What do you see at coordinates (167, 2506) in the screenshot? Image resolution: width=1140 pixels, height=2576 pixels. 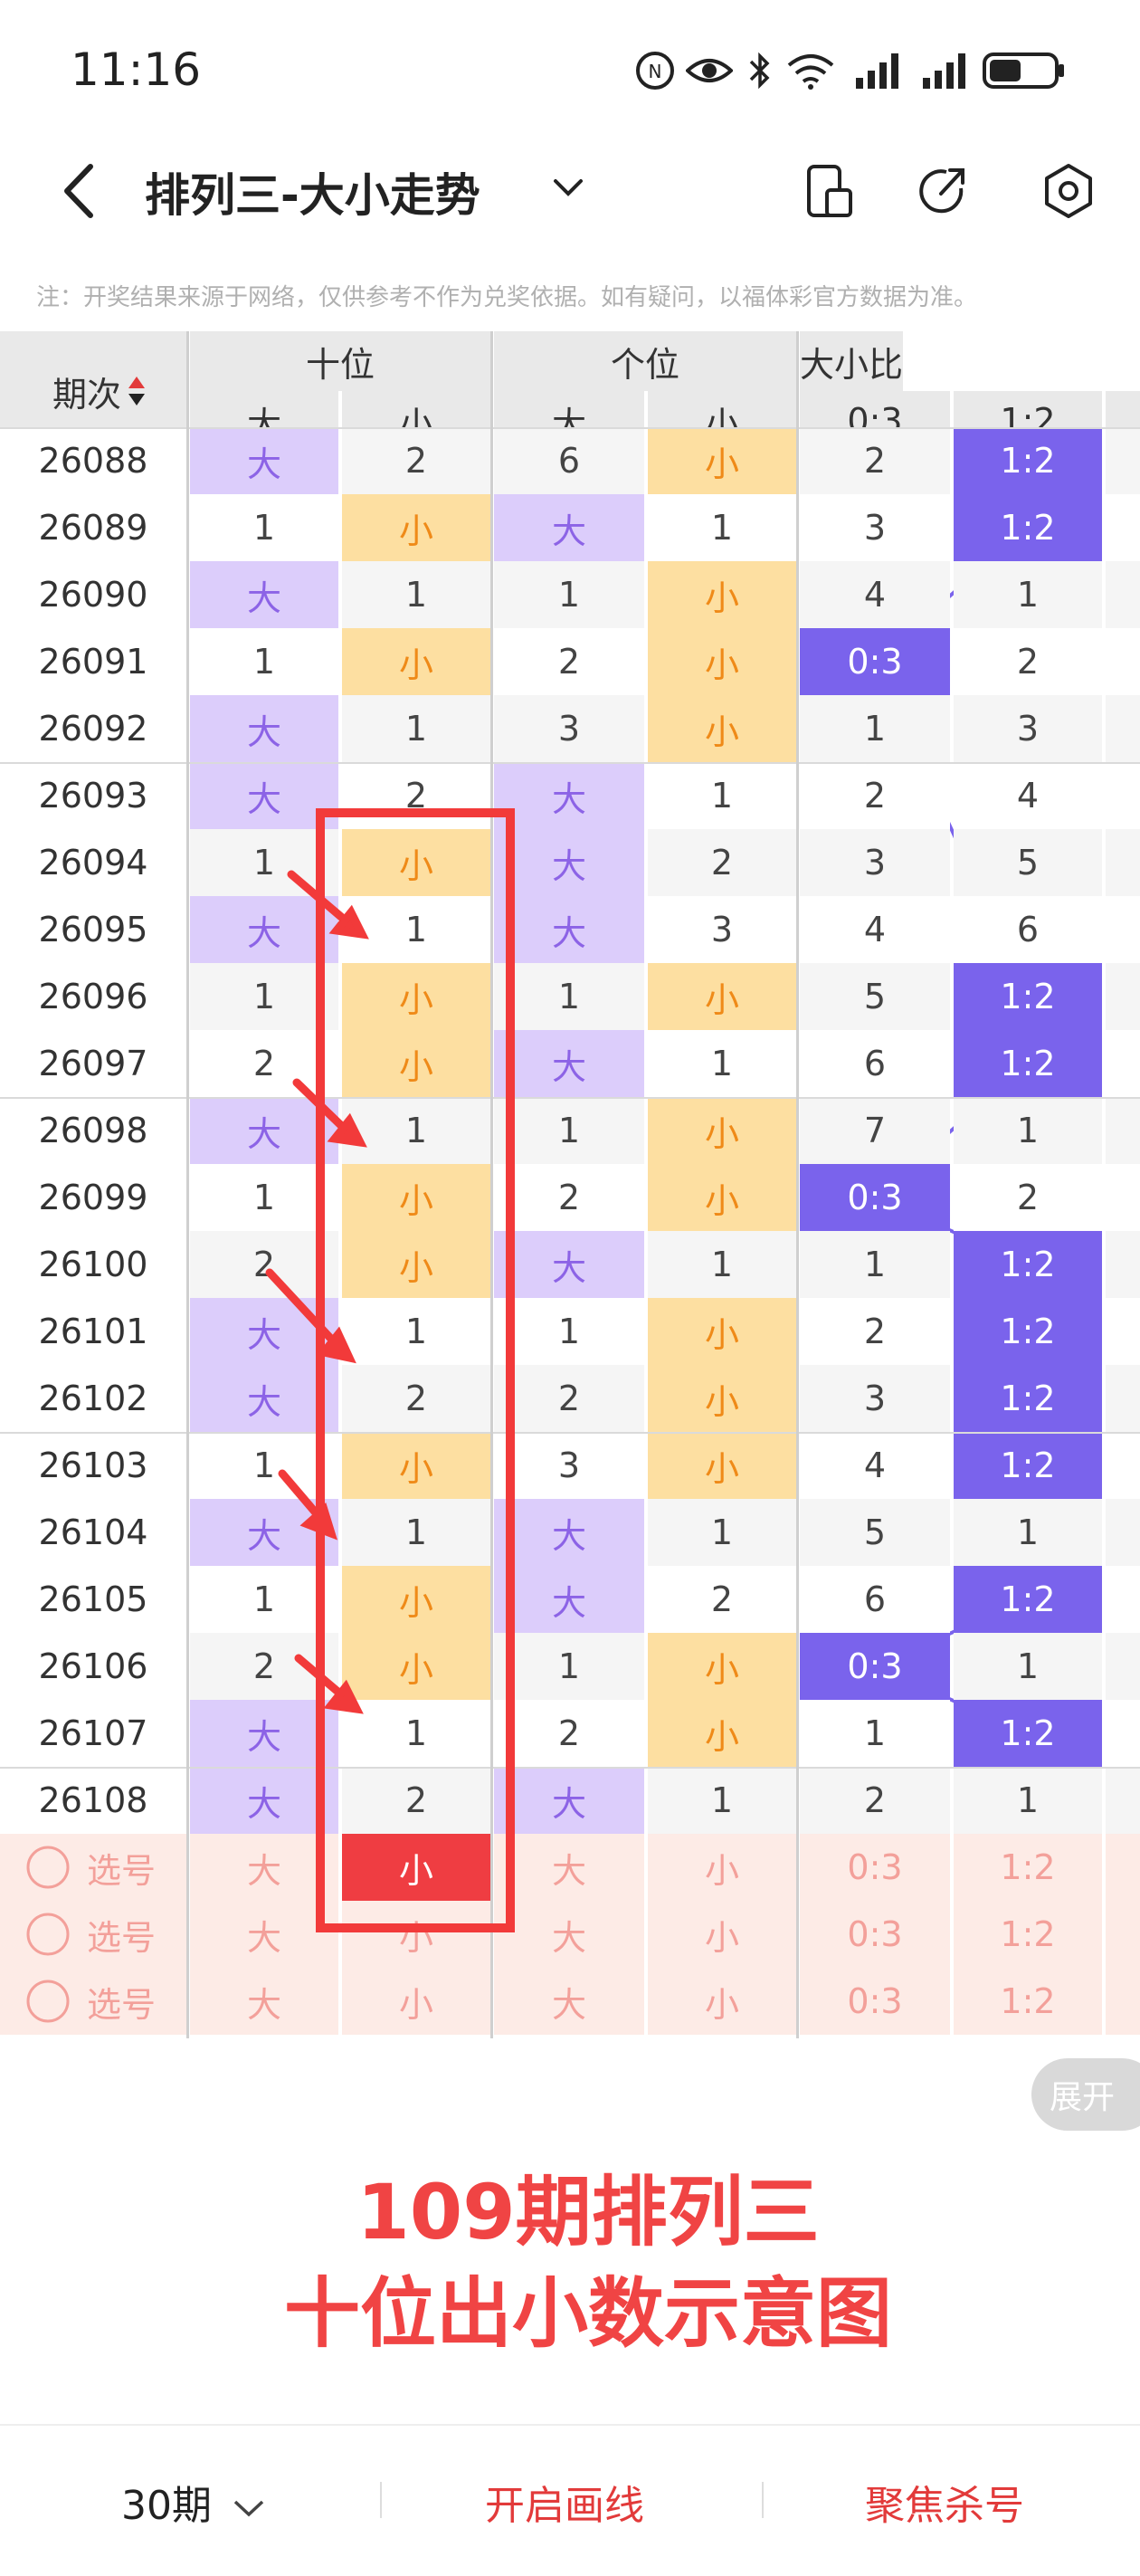 I see `period-select-label: 30期` at bounding box center [167, 2506].